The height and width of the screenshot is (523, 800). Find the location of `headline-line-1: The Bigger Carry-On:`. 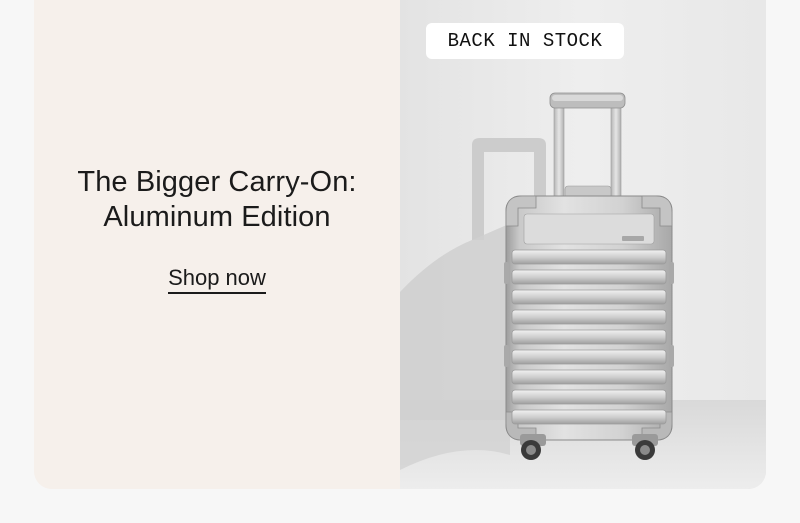

headline-line-1: The Bigger Carry-On: is located at coordinates (217, 182).